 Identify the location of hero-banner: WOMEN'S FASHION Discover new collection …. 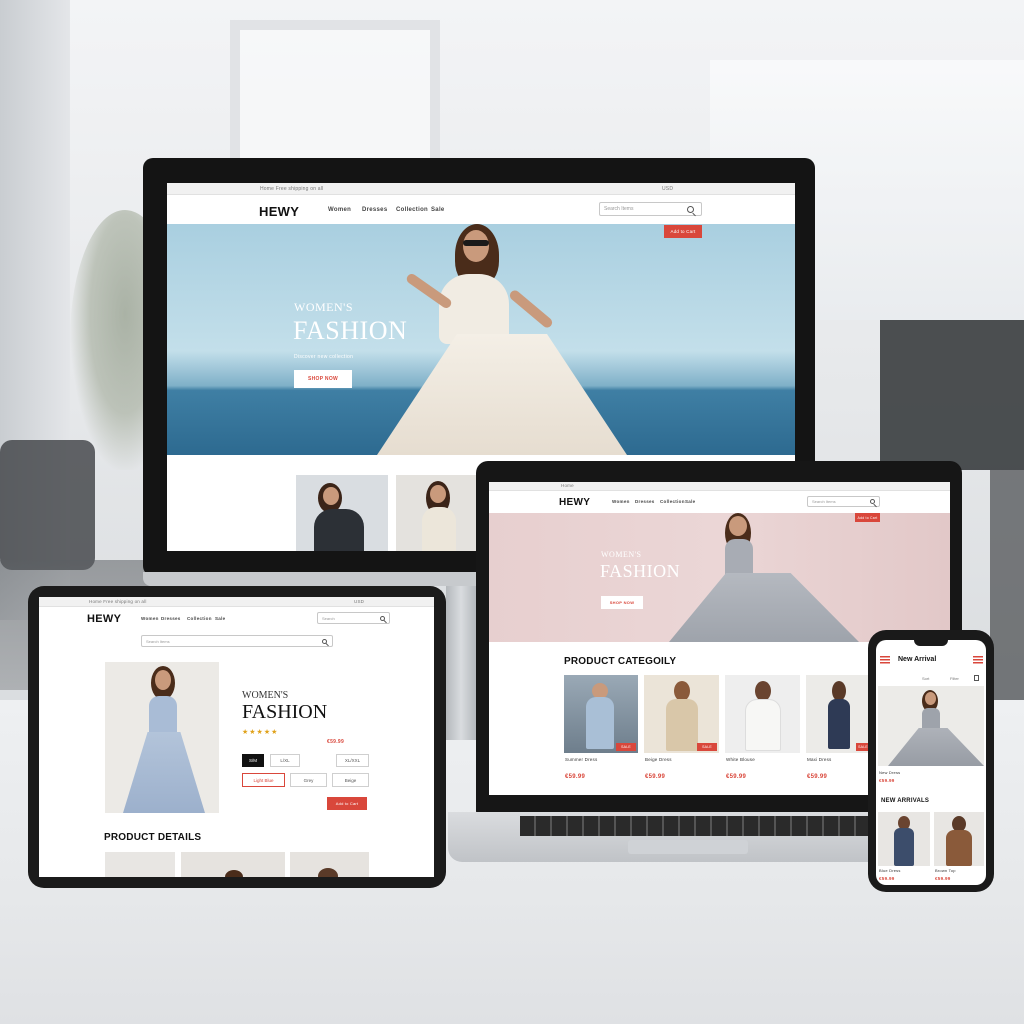
(481, 339).